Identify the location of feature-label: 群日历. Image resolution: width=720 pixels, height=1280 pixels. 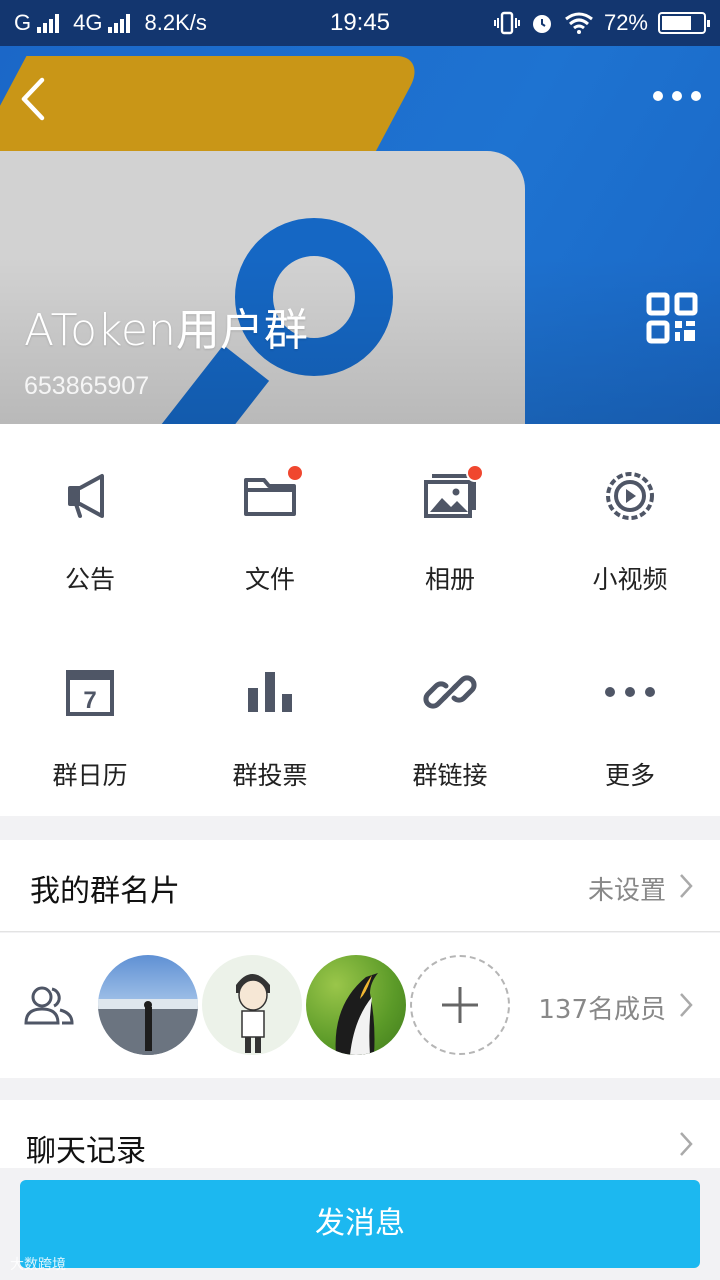
(90, 775).